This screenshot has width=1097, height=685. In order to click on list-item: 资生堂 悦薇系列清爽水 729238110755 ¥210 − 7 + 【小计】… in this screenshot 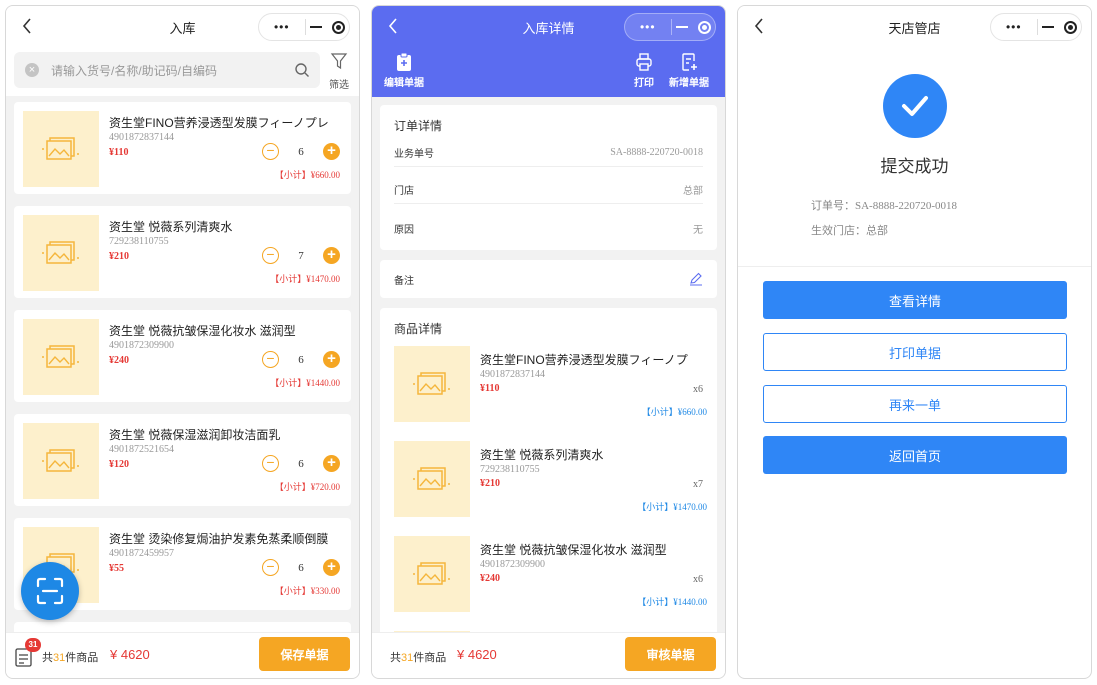, I will do `click(182, 252)`.